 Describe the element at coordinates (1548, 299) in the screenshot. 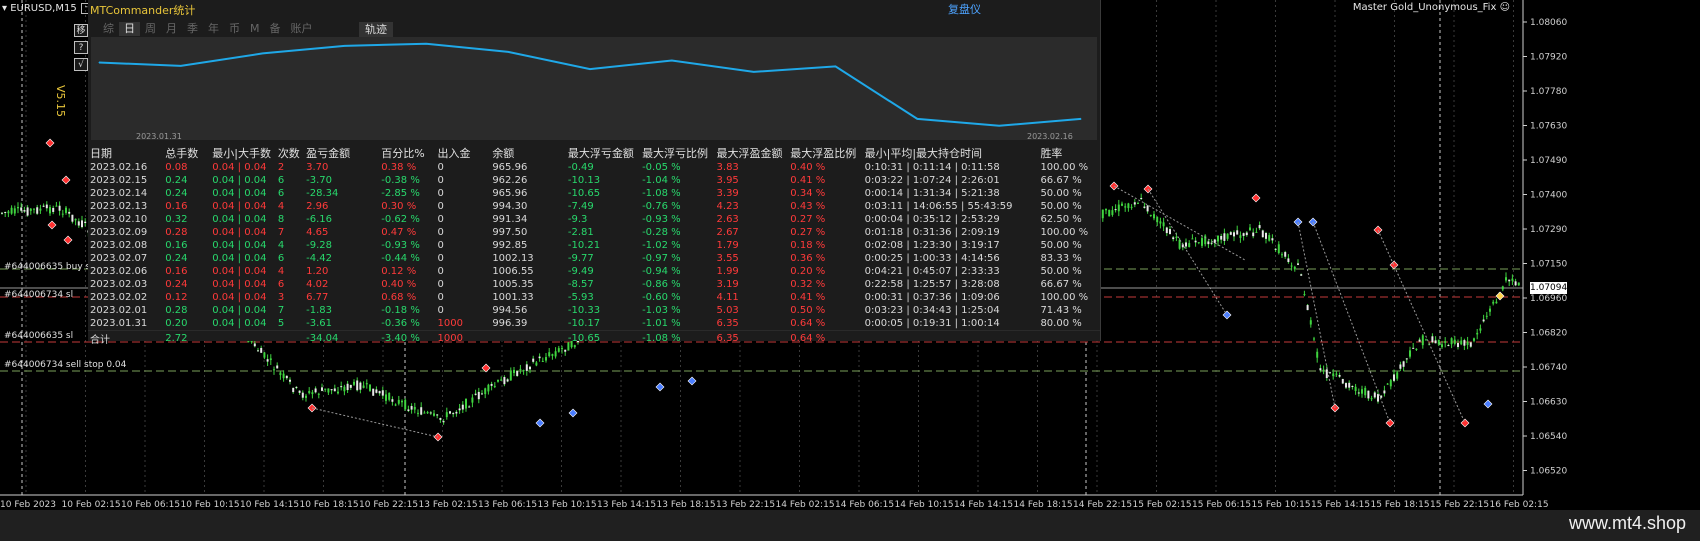

I see `price-tick-label: 1.06960` at that location.